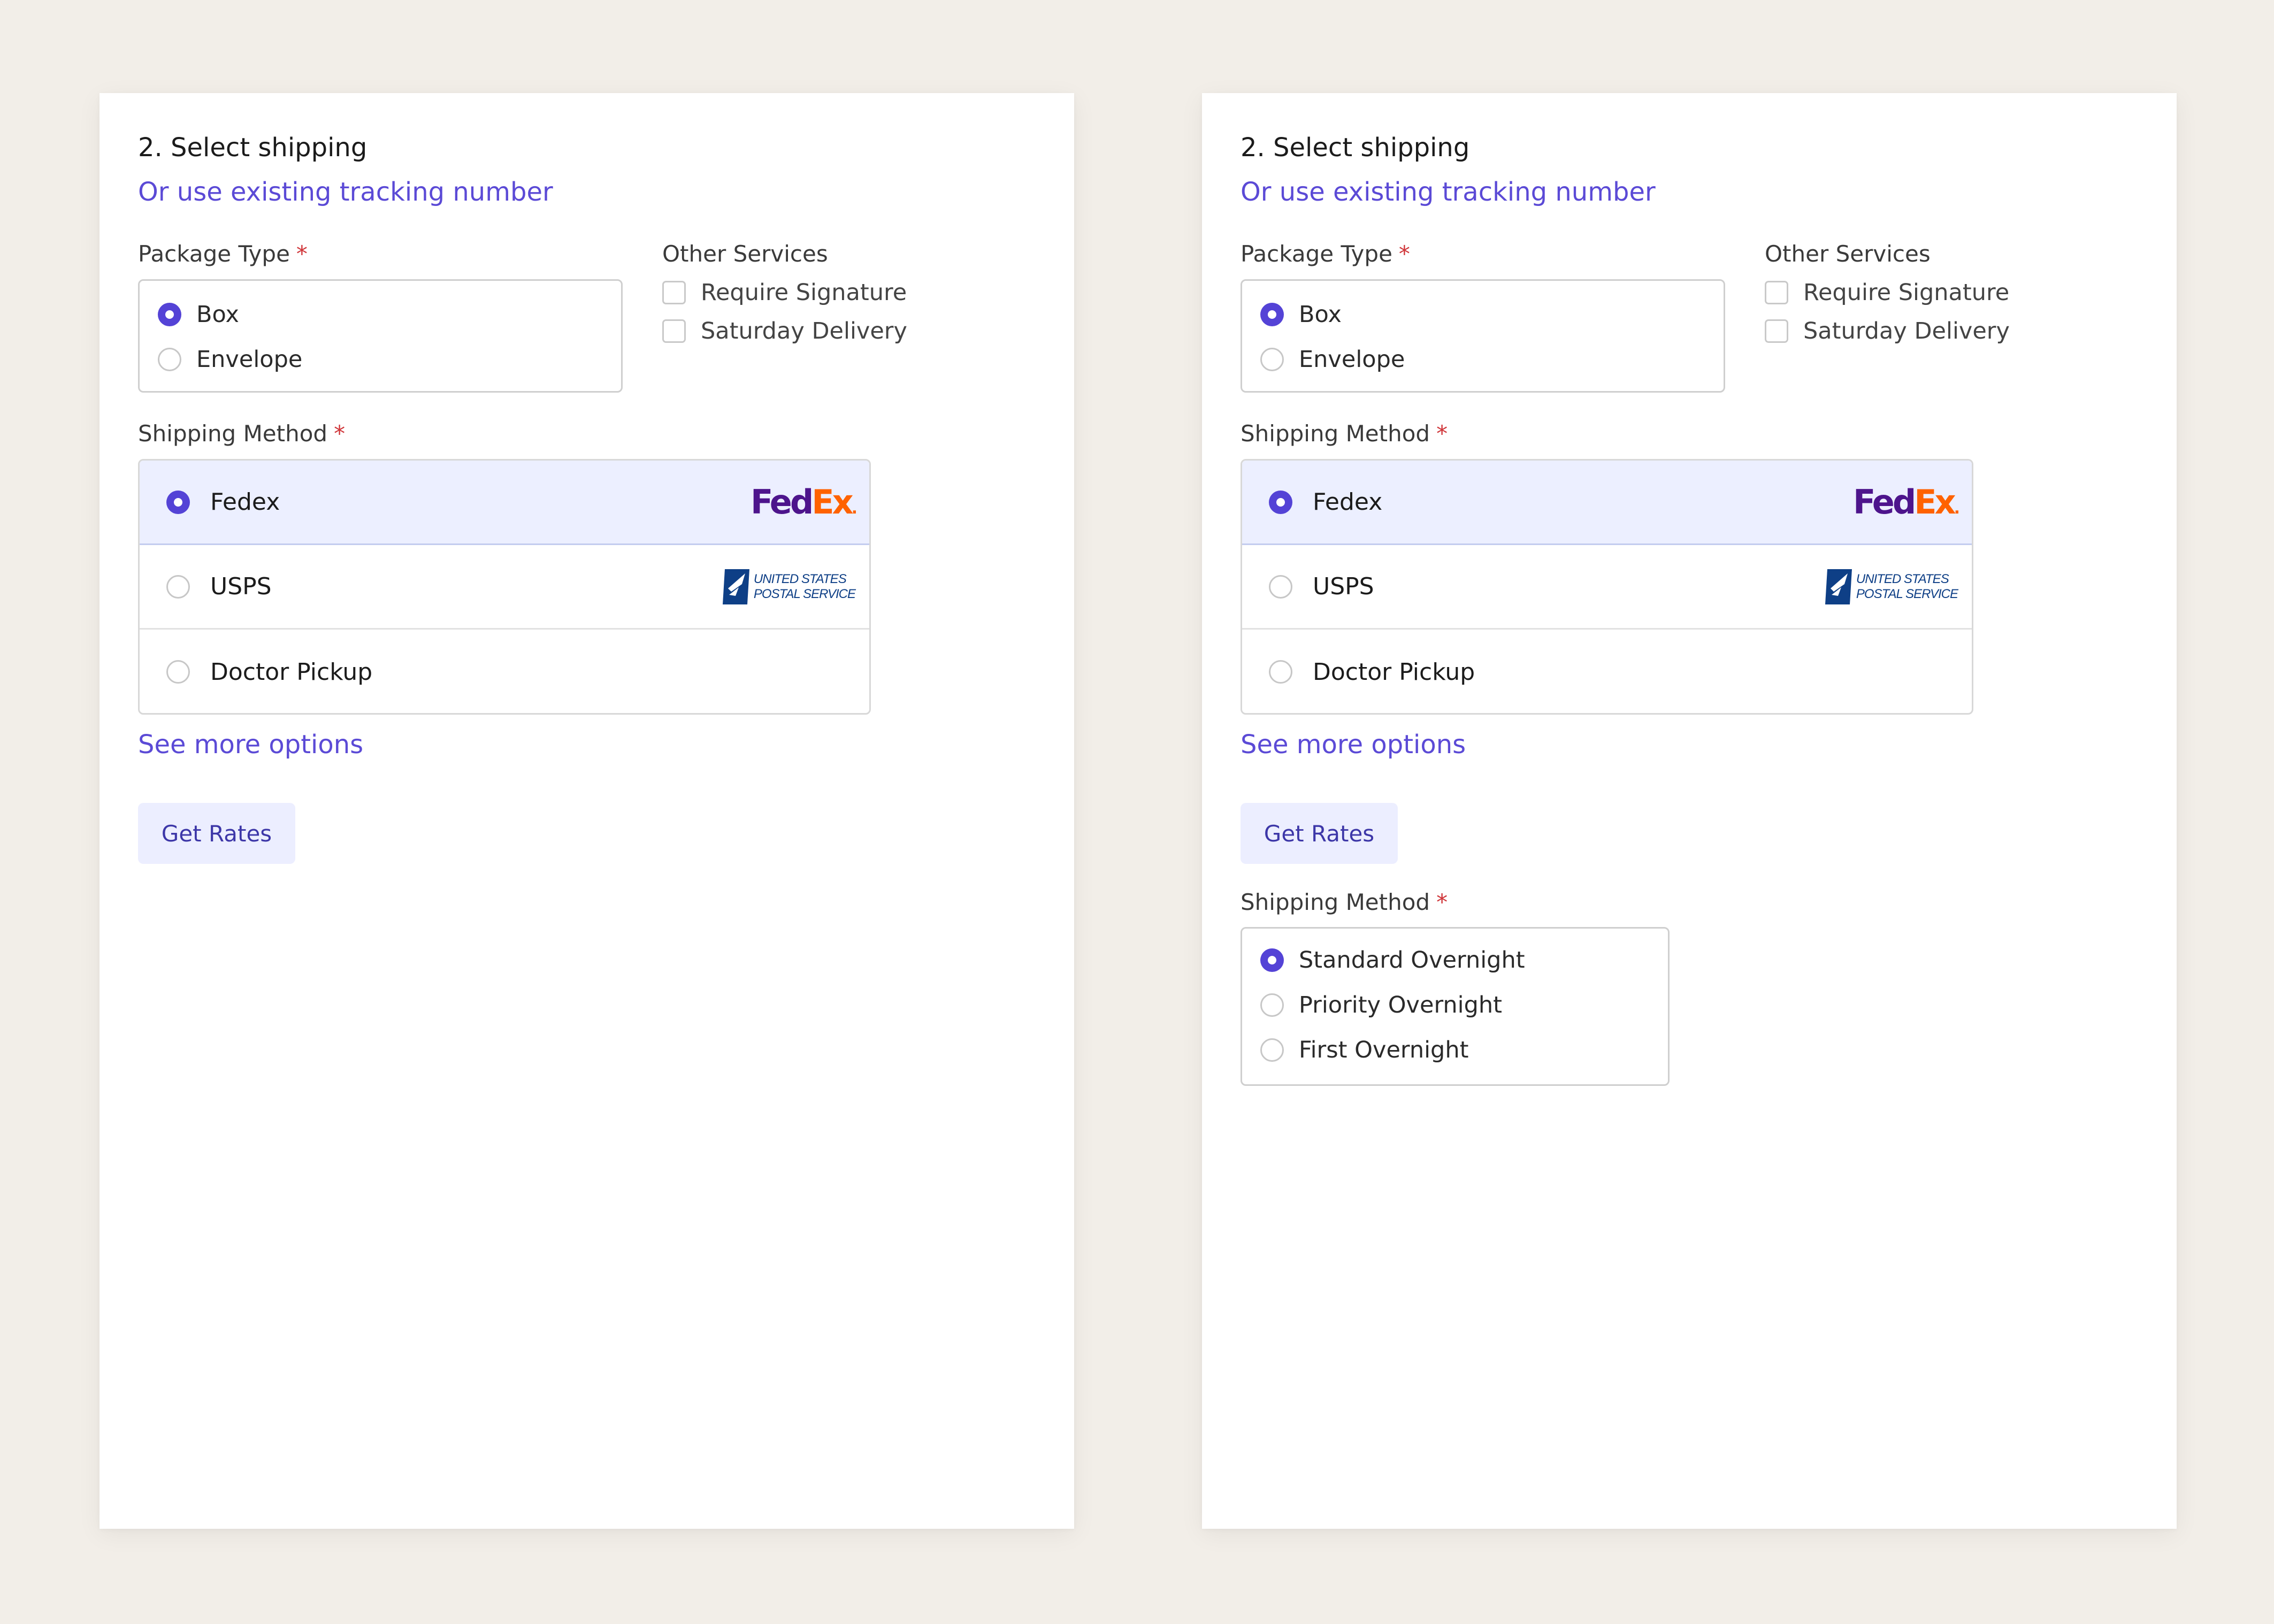  I want to click on service-option-standard-overnight: Standard Overnight, so click(1393, 960).